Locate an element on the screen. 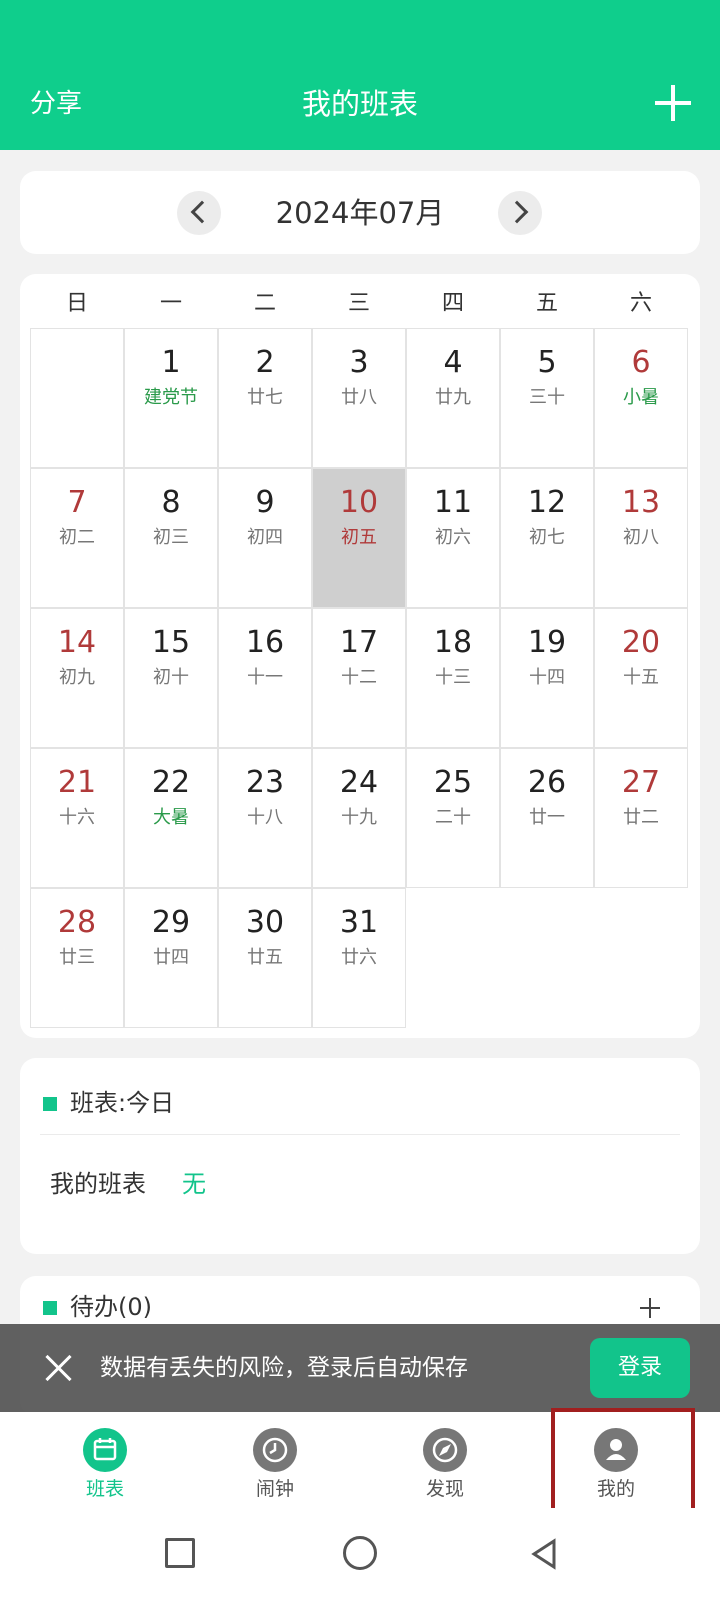 The width and height of the screenshot is (720, 1600). calendar-empty-cell is located at coordinates (77, 398).